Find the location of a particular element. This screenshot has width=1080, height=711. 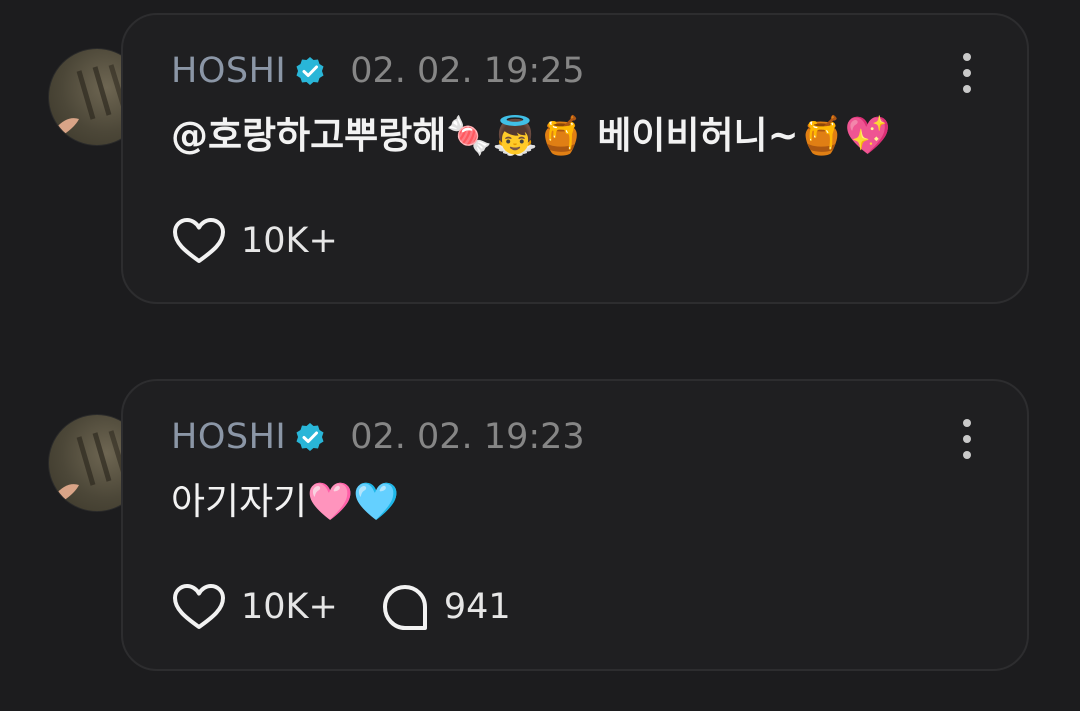

comment-meta: HOSHI 02. 02. 19:23 is located at coordinates (378, 437).